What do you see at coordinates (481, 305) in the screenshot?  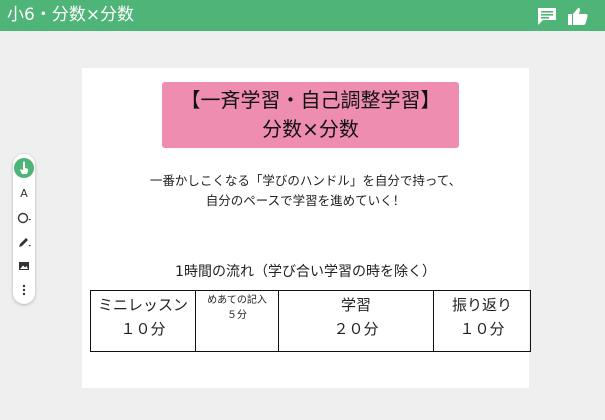 I see `flow-cell-label: 振り返り` at bounding box center [481, 305].